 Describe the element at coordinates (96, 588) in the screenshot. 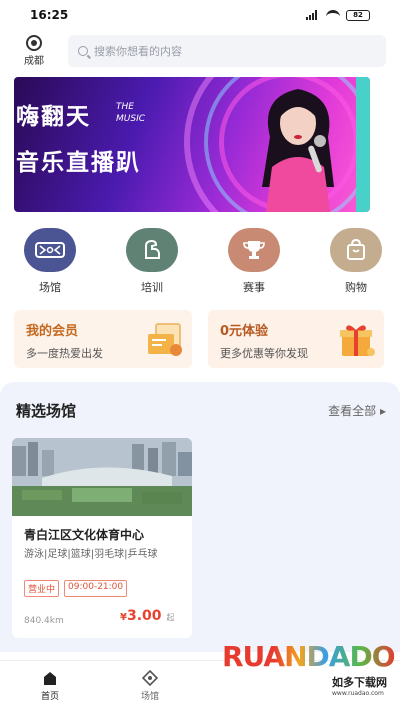

I see `hours-badge: 09:00-21:00` at that location.